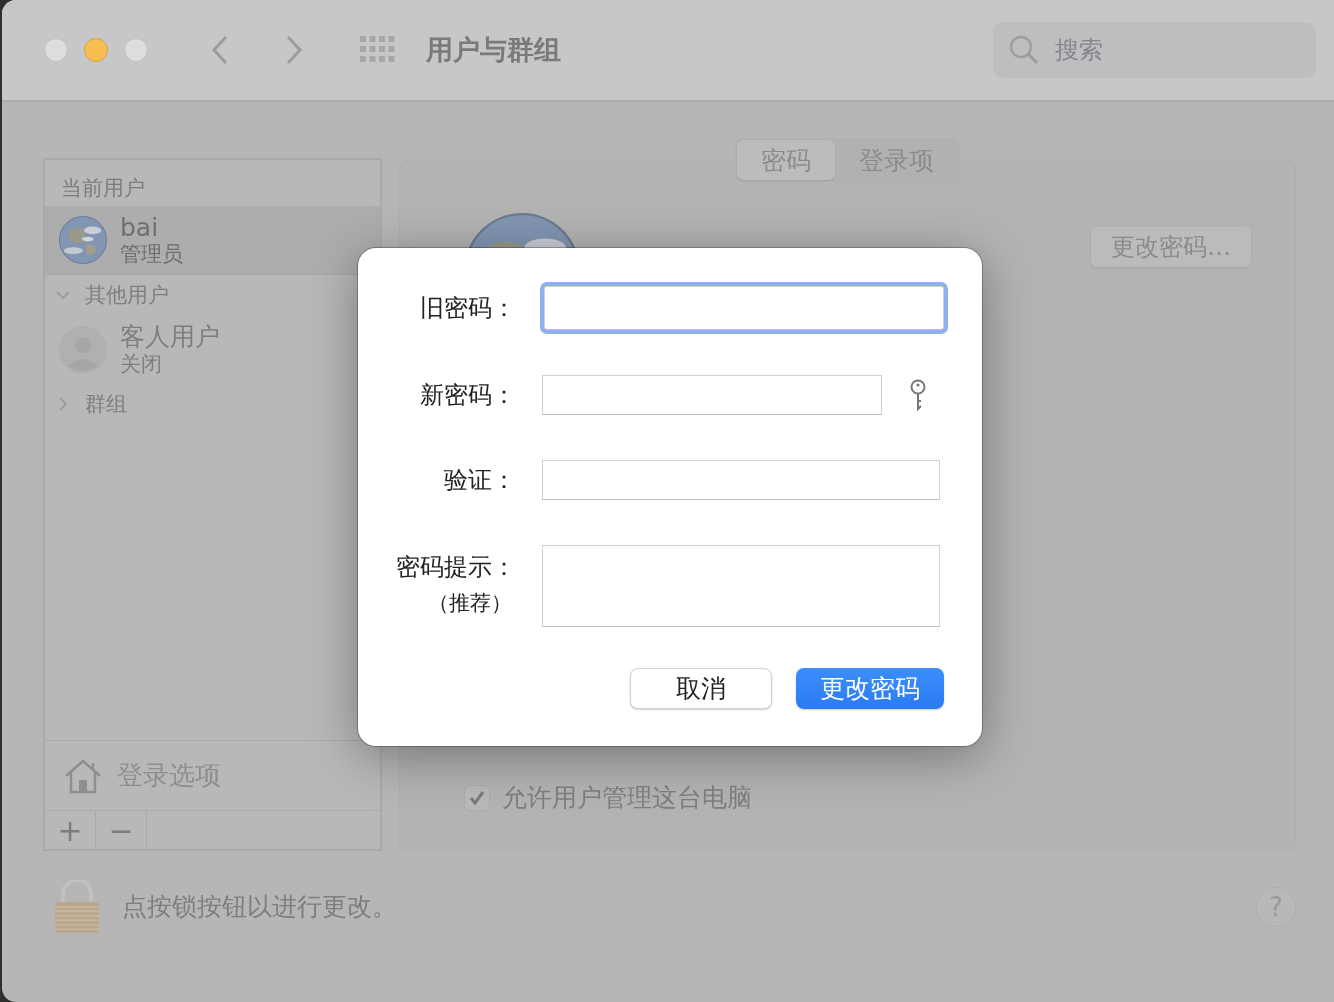 The image size is (1334, 1002). What do you see at coordinates (96, 50) in the screenshot?
I see `minimize-button` at bounding box center [96, 50].